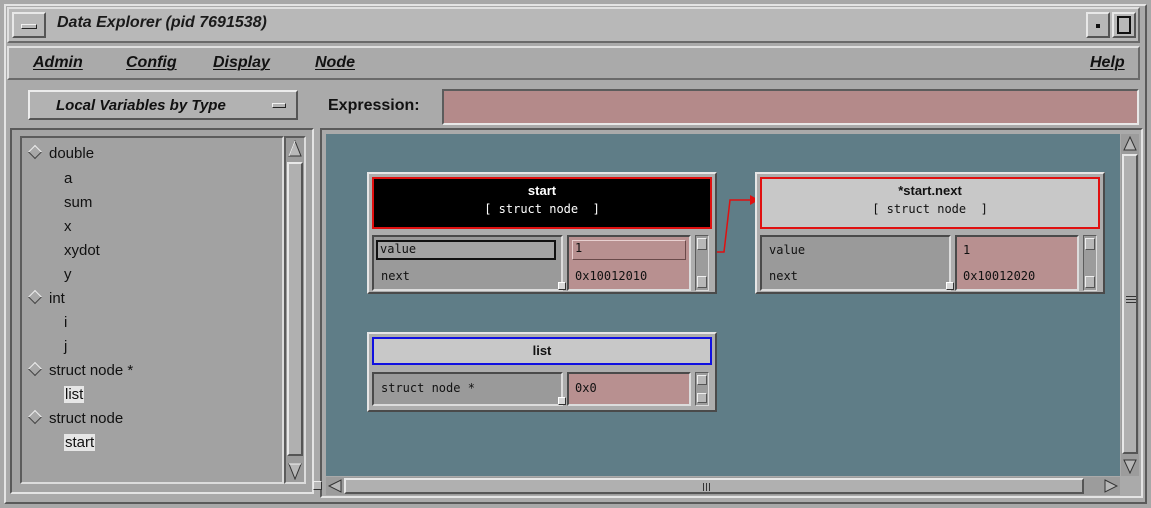  Describe the element at coordinates (1090, 263) in the screenshot. I see `node-start-next-scrollbar` at that location.